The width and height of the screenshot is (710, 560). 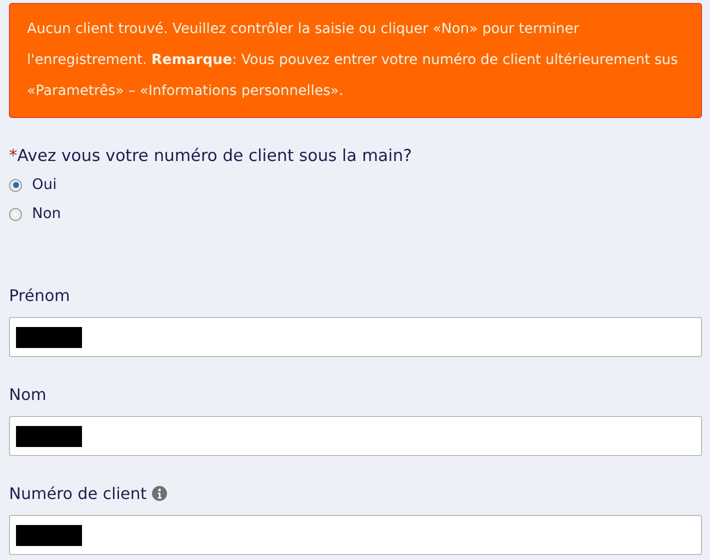 I want to click on radio-label: Non, so click(x=46, y=214).